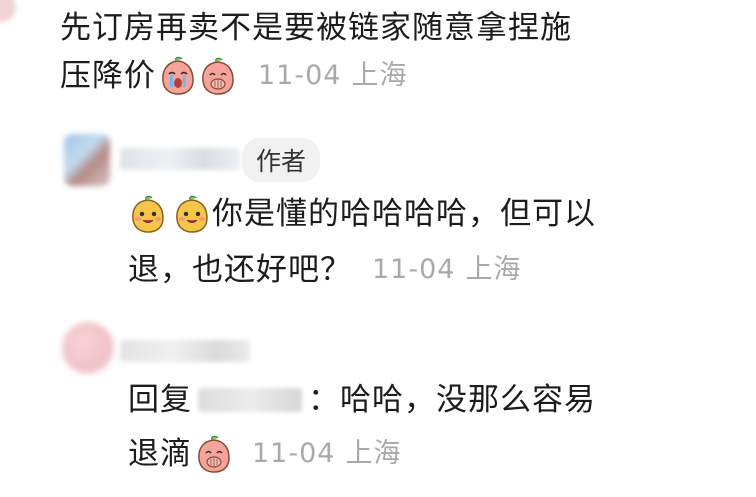 This screenshot has width=756, height=497. What do you see at coordinates (160, 400) in the screenshot?
I see `reply-prefix: 回复` at bounding box center [160, 400].